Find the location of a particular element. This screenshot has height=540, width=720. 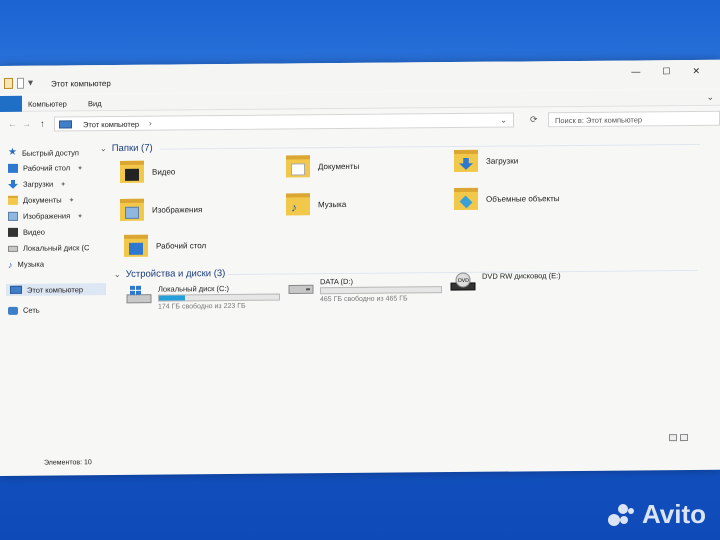

downloads-folder-icon is located at coordinates (466, 161).